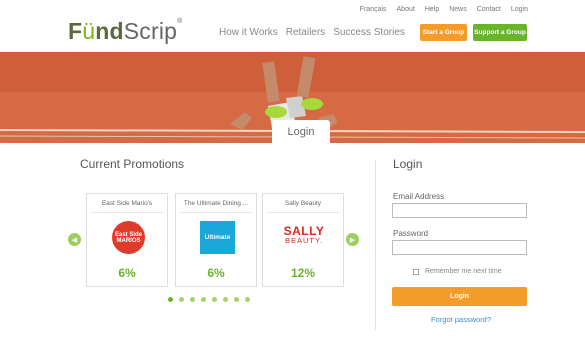  What do you see at coordinates (419, 196) in the screenshot?
I see `email-label: Email Address` at bounding box center [419, 196].